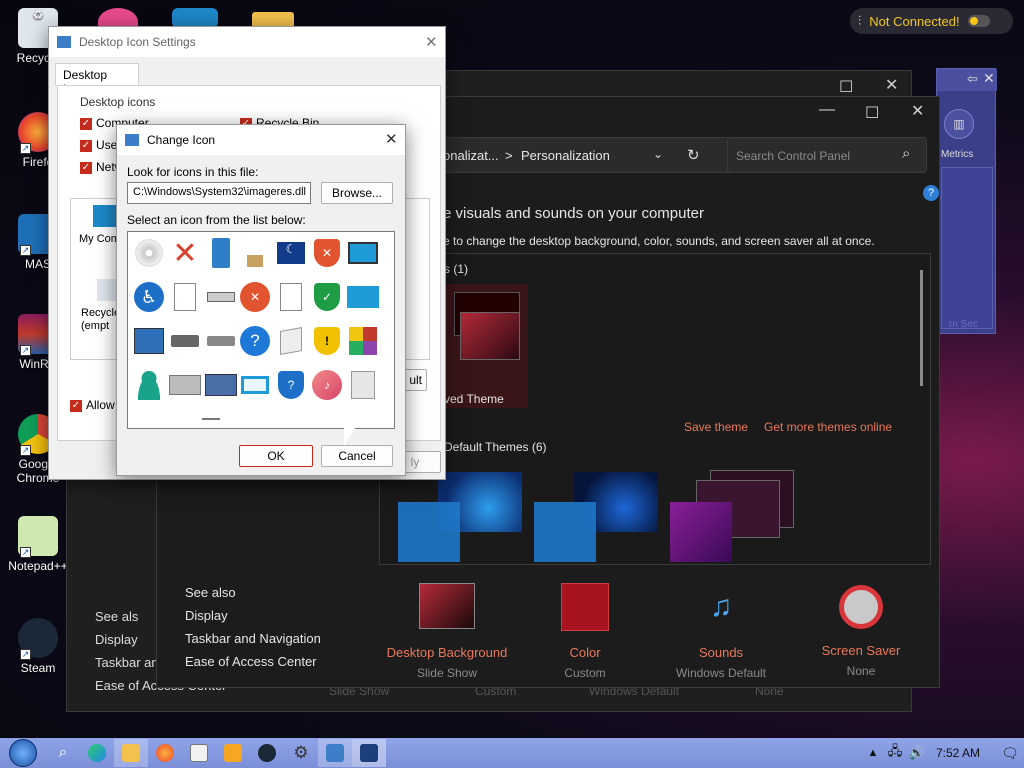 Image resolution: width=1024 pixels, height=768 pixels. Describe the element at coordinates (38, 646) in the screenshot. I see `steam-desktop-icon: ↗ Steam` at that location.